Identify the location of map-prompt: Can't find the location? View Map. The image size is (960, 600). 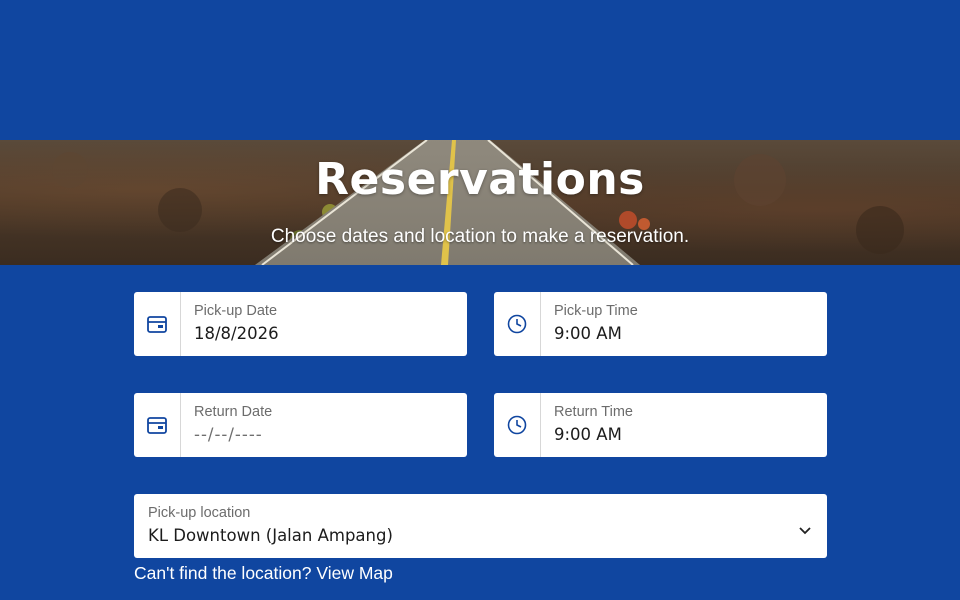
(263, 573).